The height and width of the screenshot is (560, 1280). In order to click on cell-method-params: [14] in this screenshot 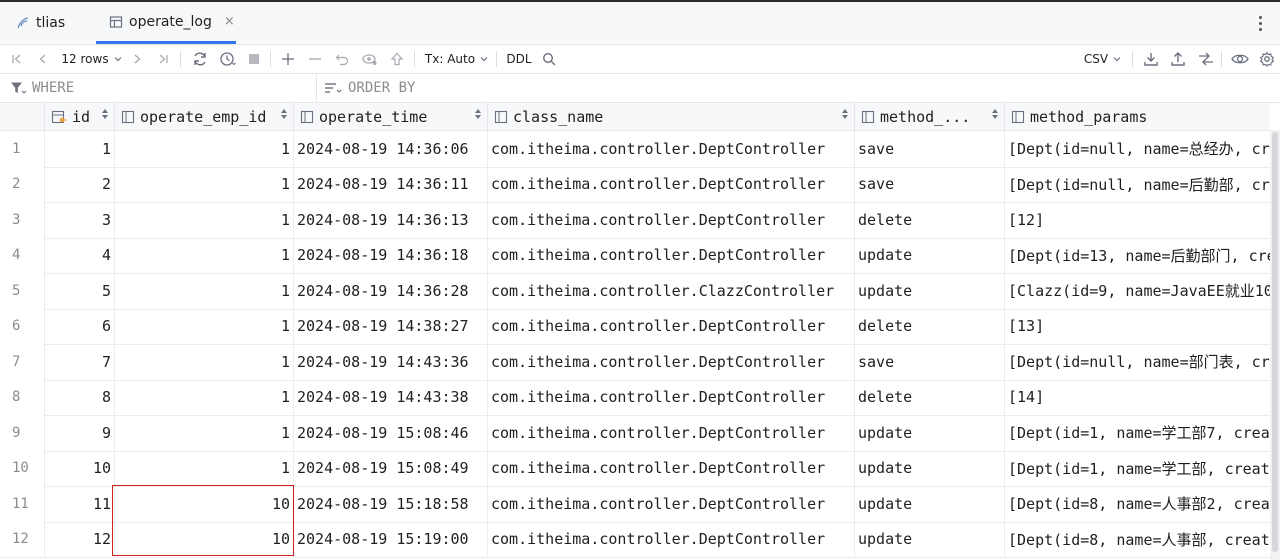, I will do `click(1137, 398)`.